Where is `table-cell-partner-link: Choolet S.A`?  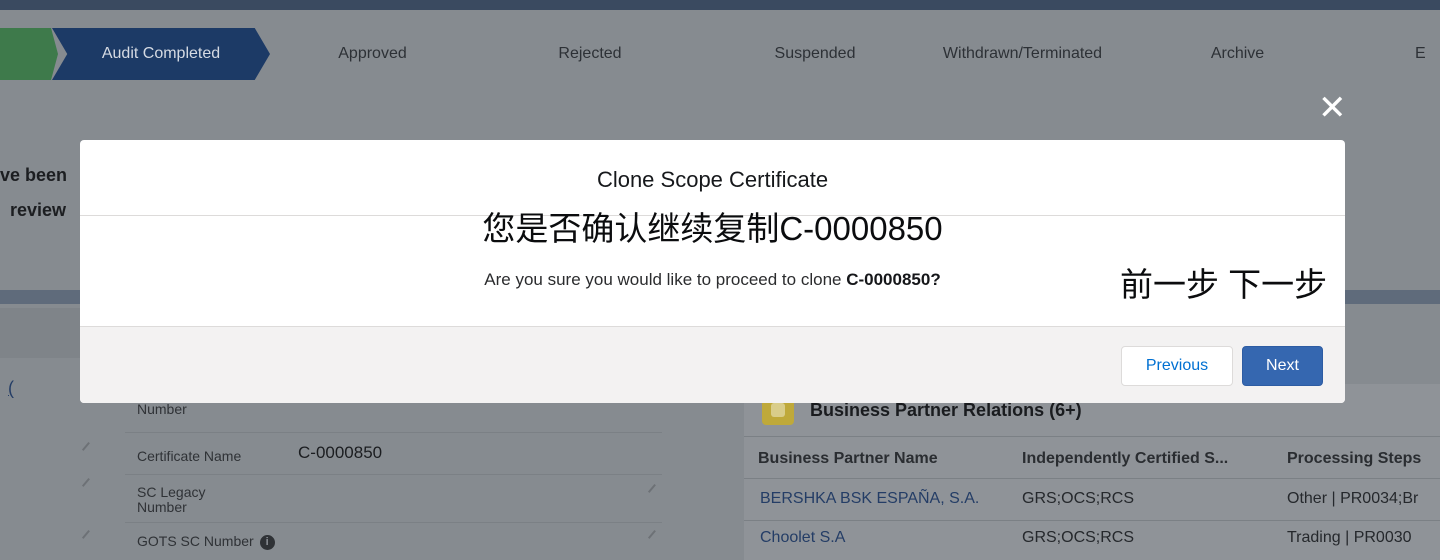
table-cell-partner-link: Choolet S.A is located at coordinates (802, 538).